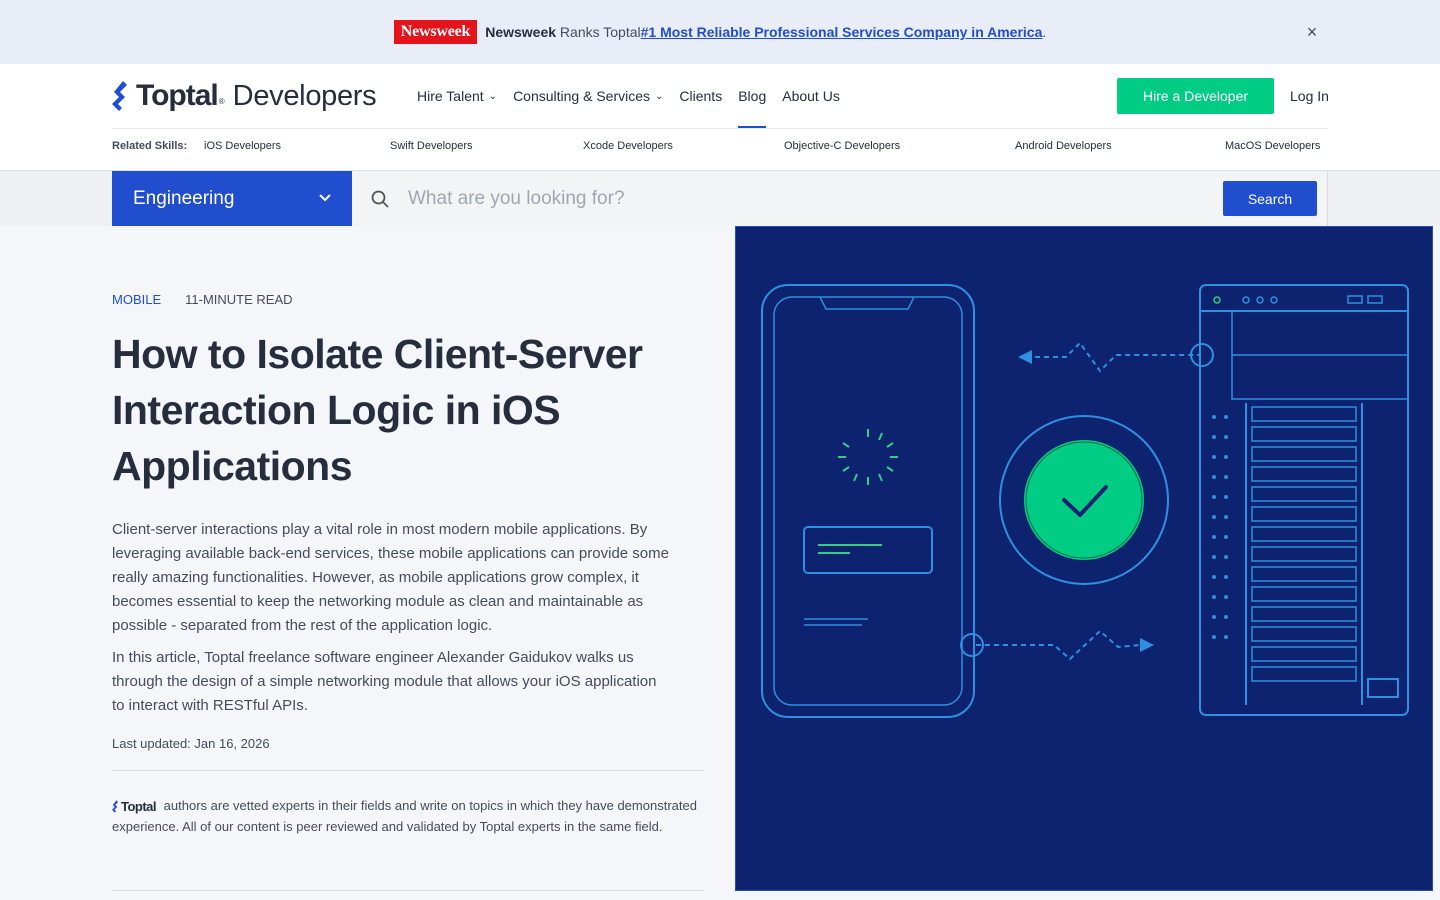 This screenshot has width=1440, height=900. I want to click on toptal-developers-logo: Toptal ® Developers, so click(244, 95).